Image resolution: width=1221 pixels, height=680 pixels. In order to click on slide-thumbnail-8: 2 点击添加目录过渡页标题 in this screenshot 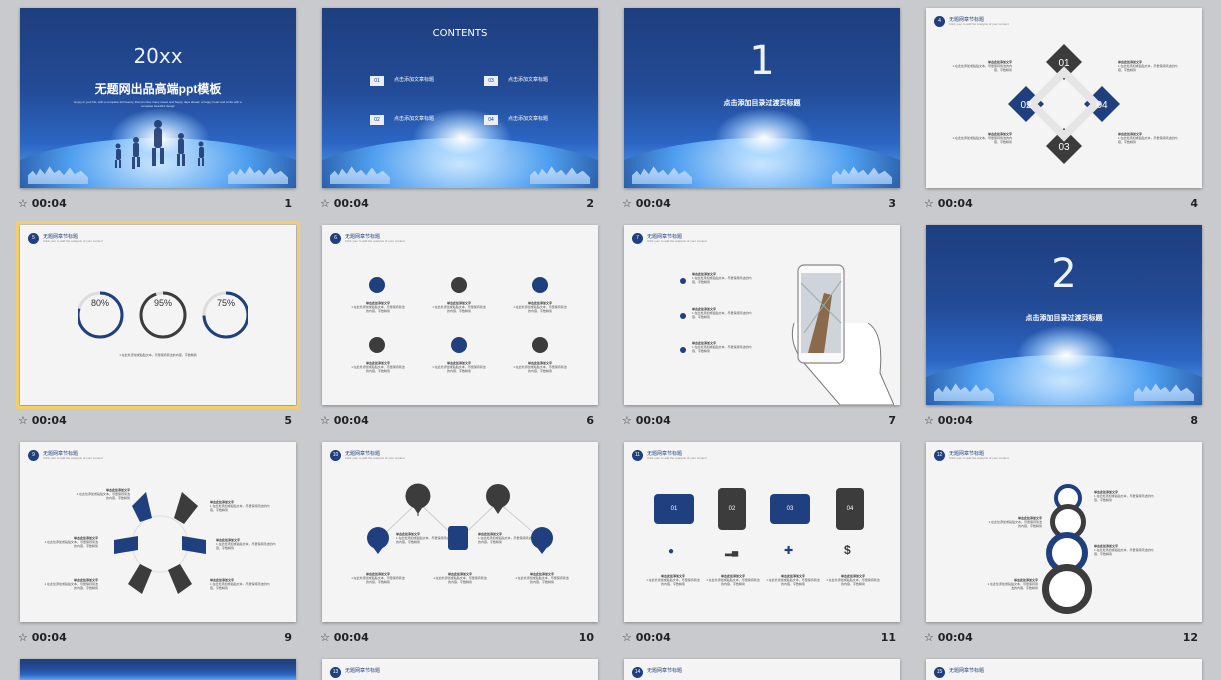, I will do `click(1064, 315)`.